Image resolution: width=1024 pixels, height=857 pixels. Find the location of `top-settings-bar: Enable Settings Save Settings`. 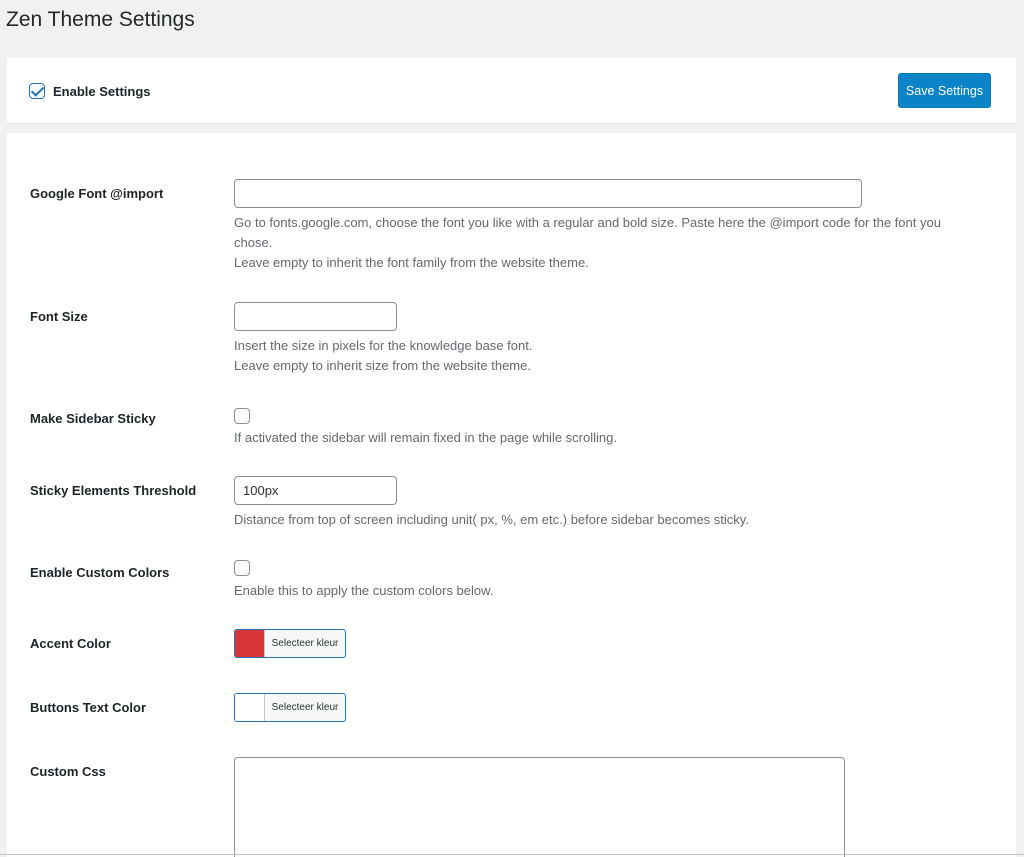

top-settings-bar: Enable Settings Save Settings is located at coordinates (511, 91).